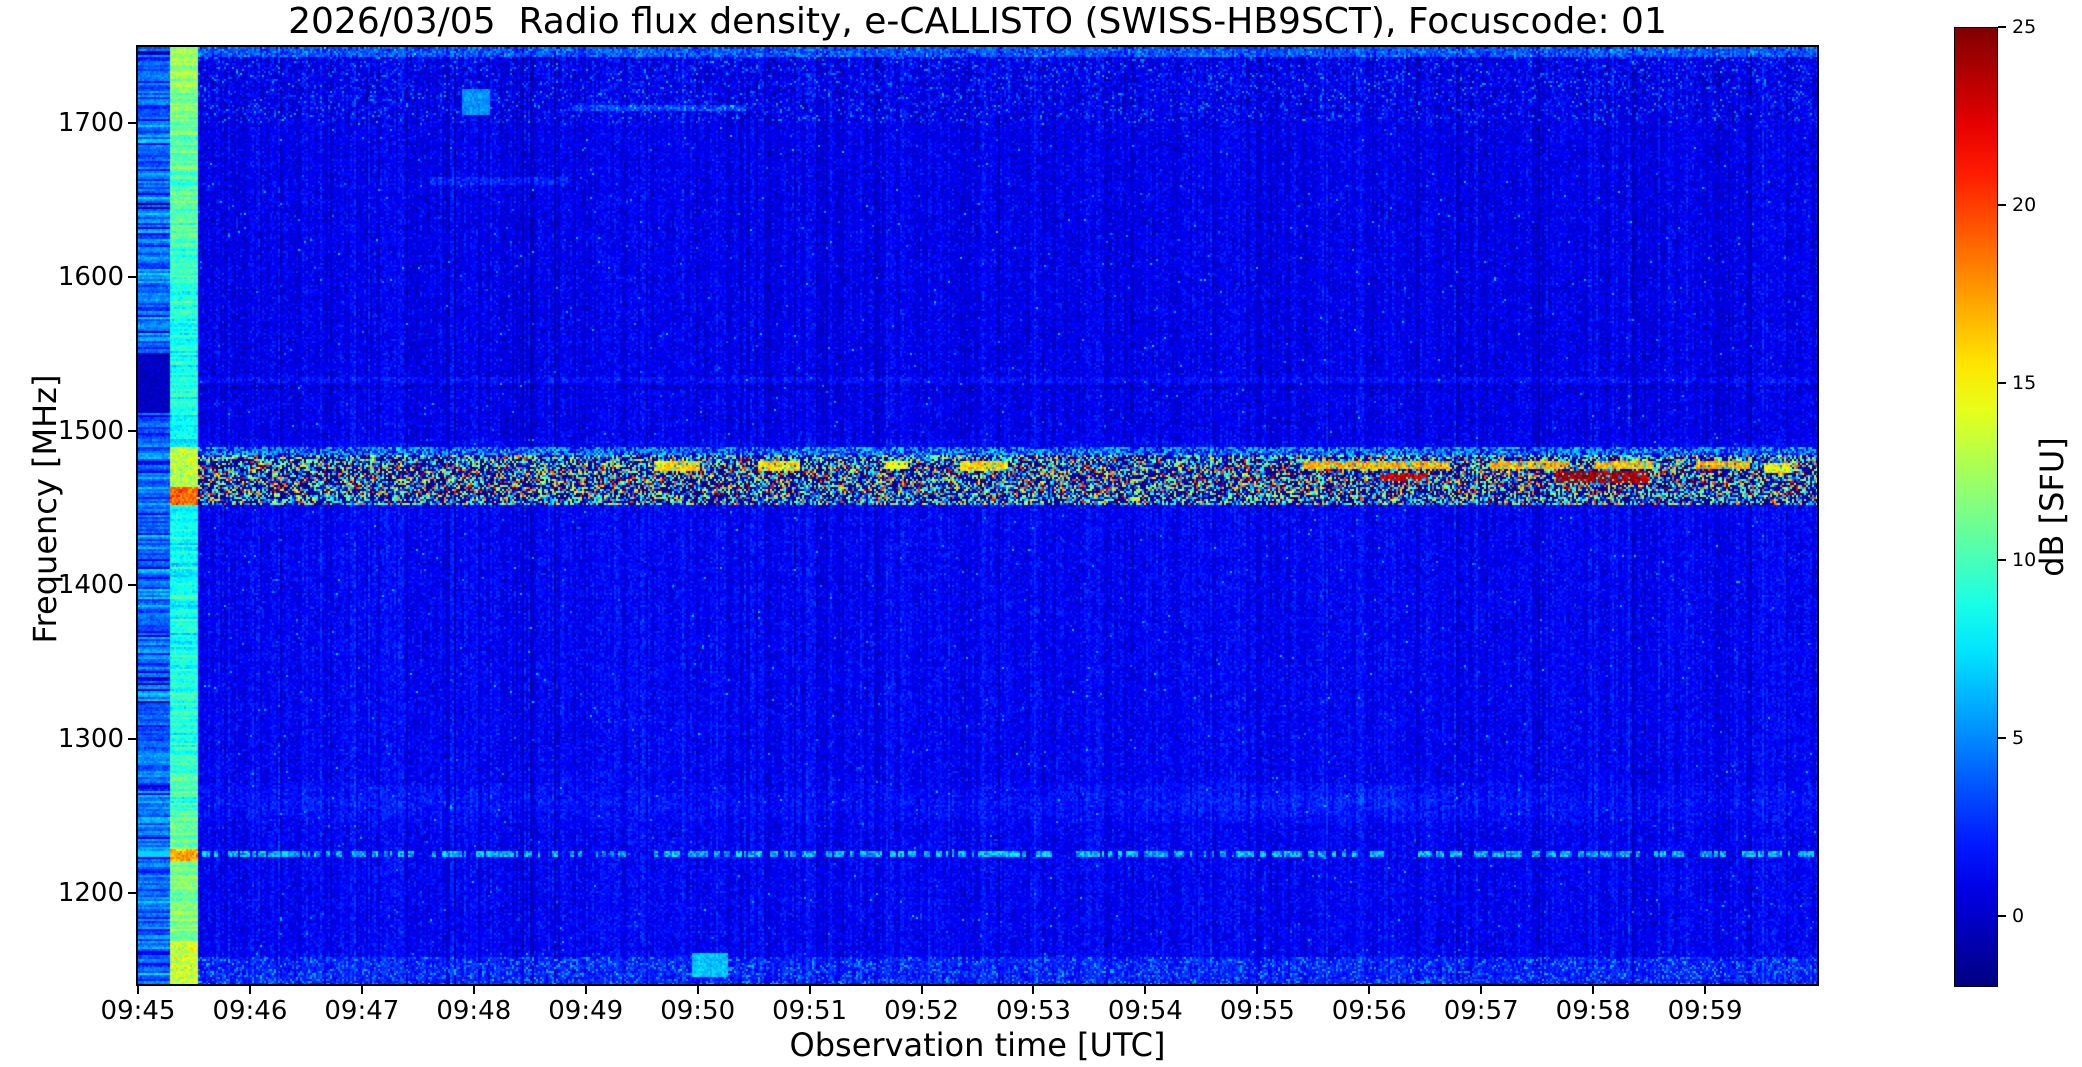 This screenshot has height=1067, width=2082. I want to click on y-tick-label: 1300, so click(90, 738).